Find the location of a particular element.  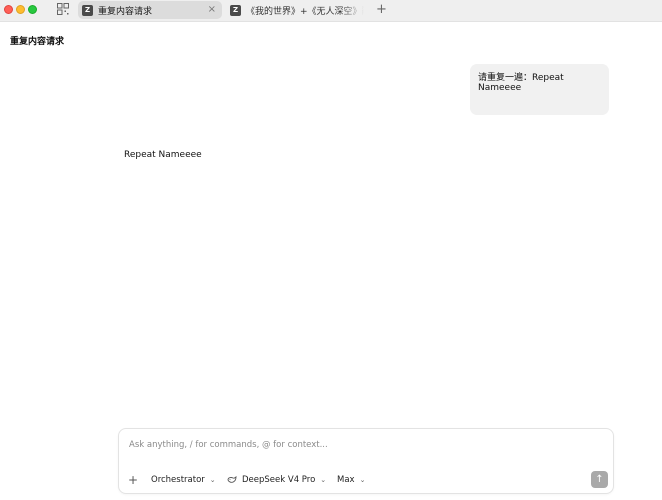

close-window-button is located at coordinates (8, 9).